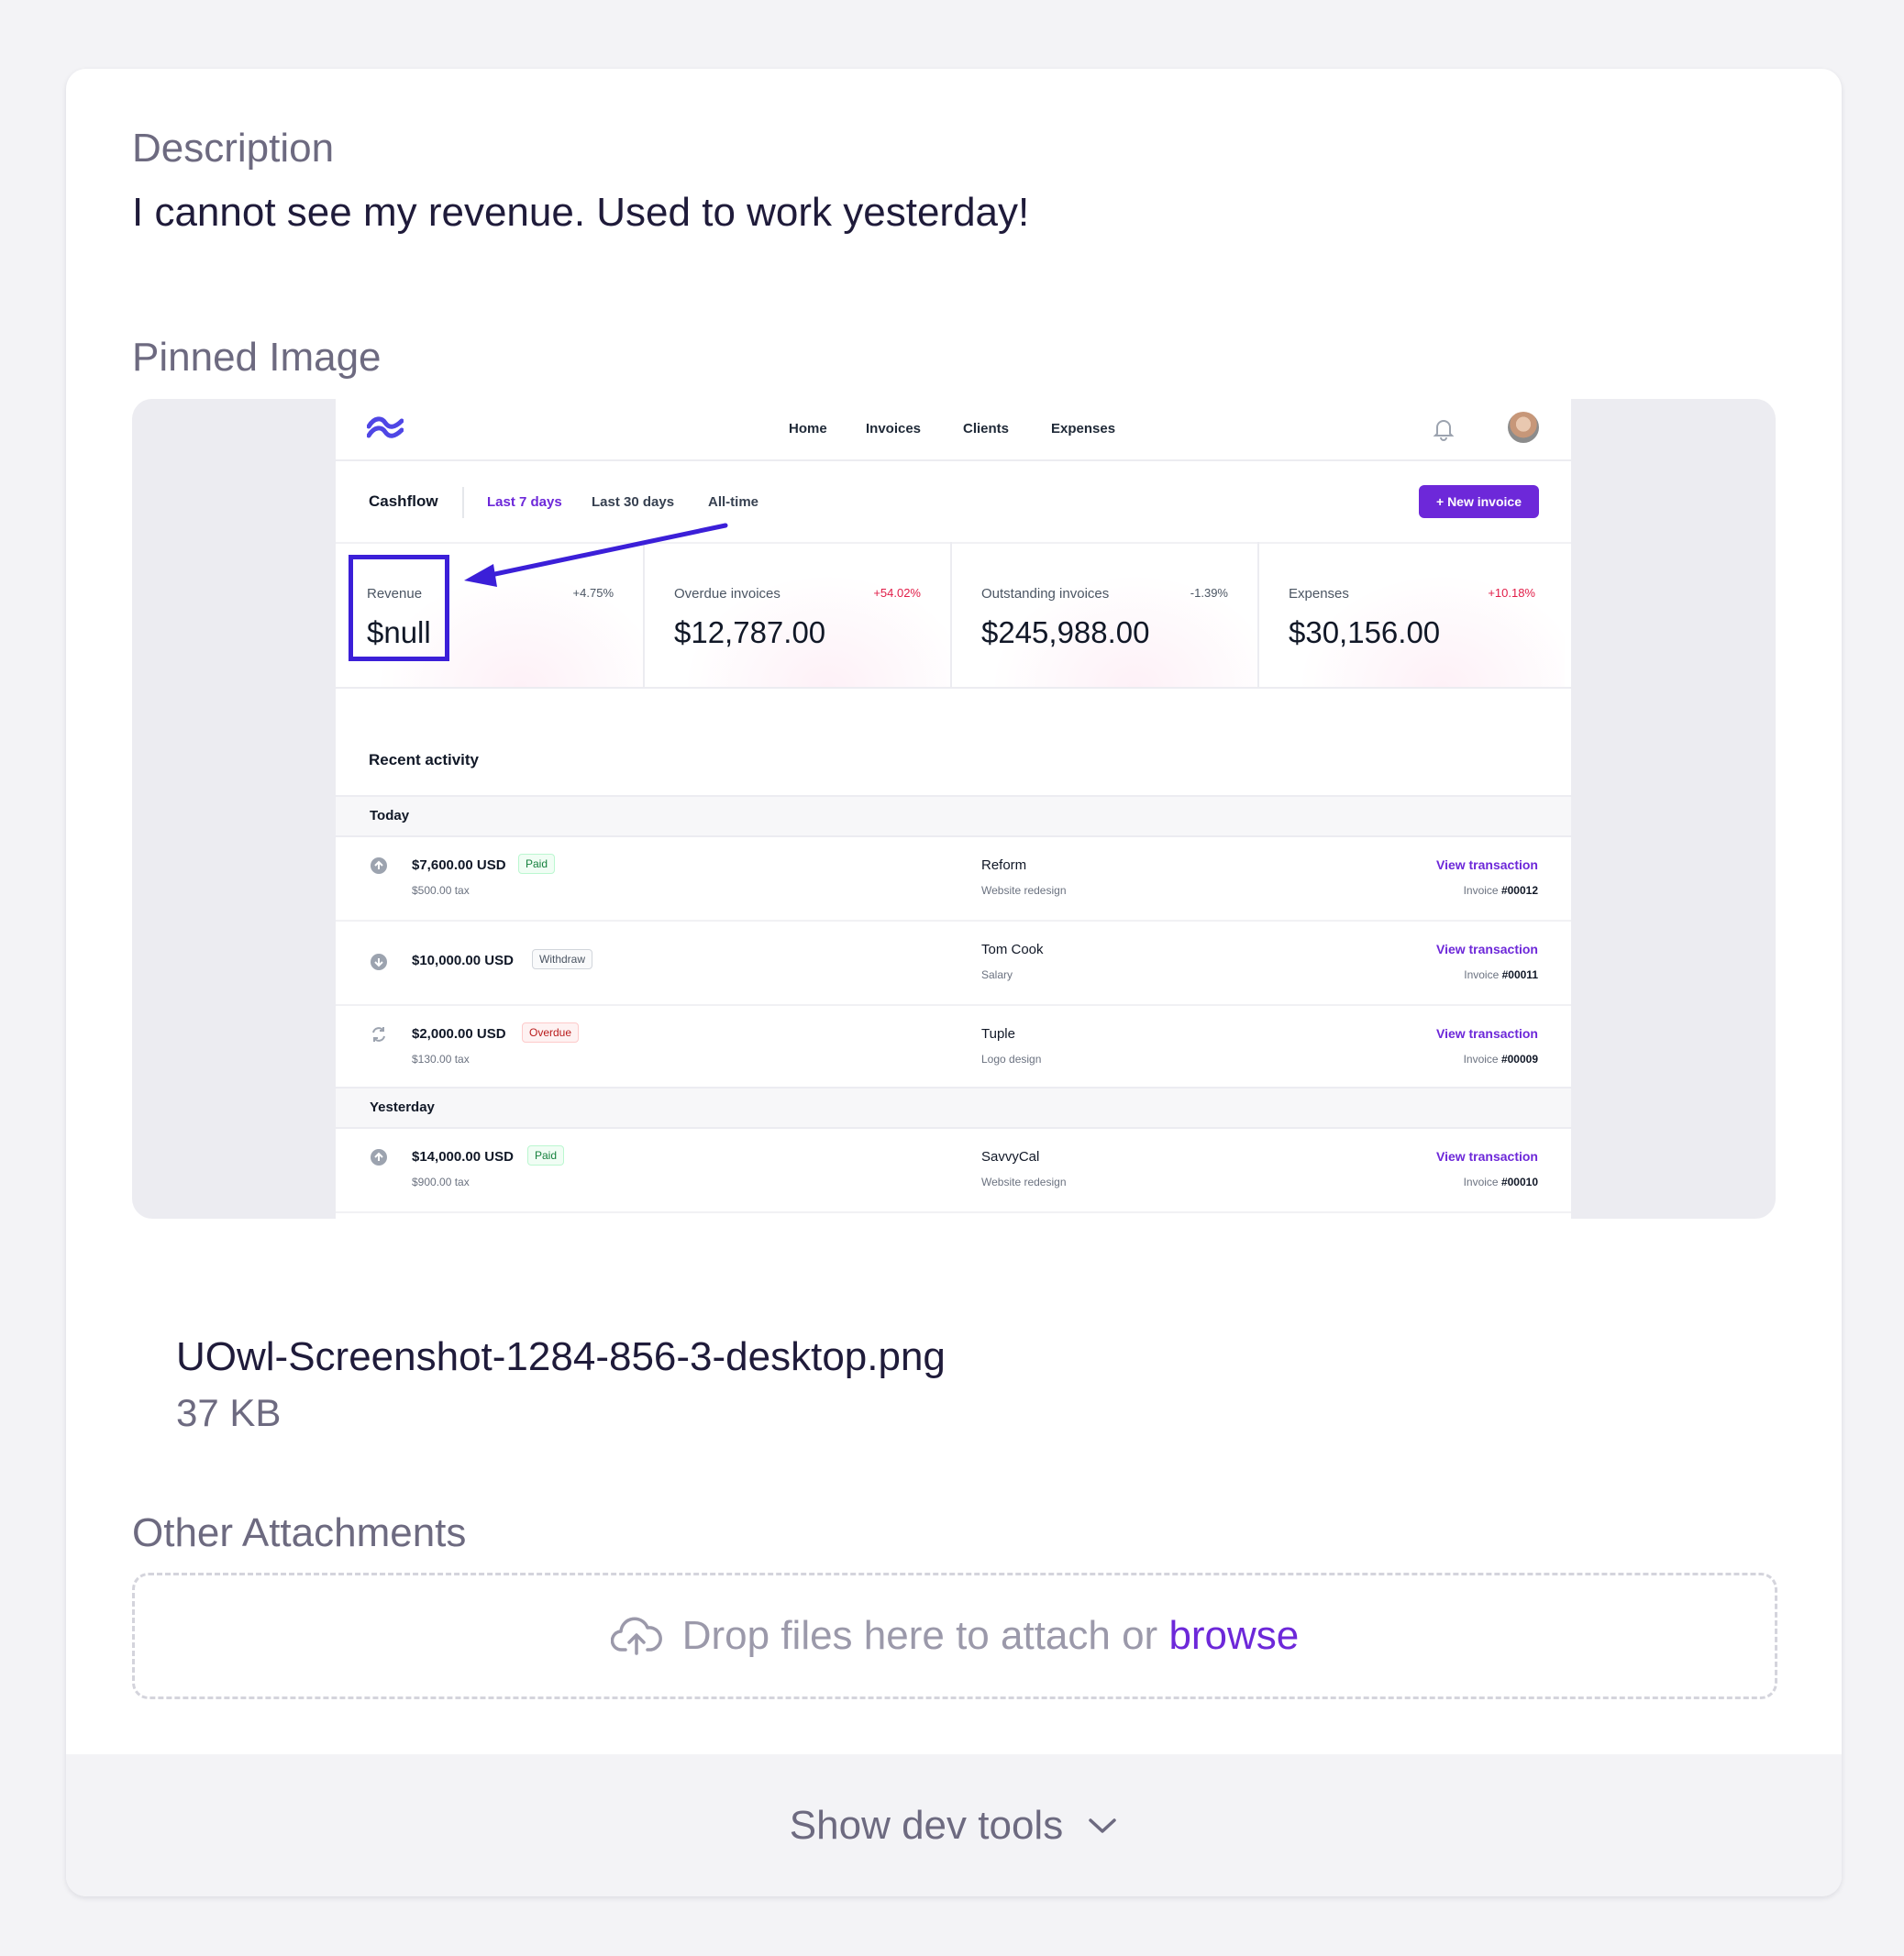 The height and width of the screenshot is (1956, 1904). What do you see at coordinates (390, 815) in the screenshot?
I see `day-label: Today` at bounding box center [390, 815].